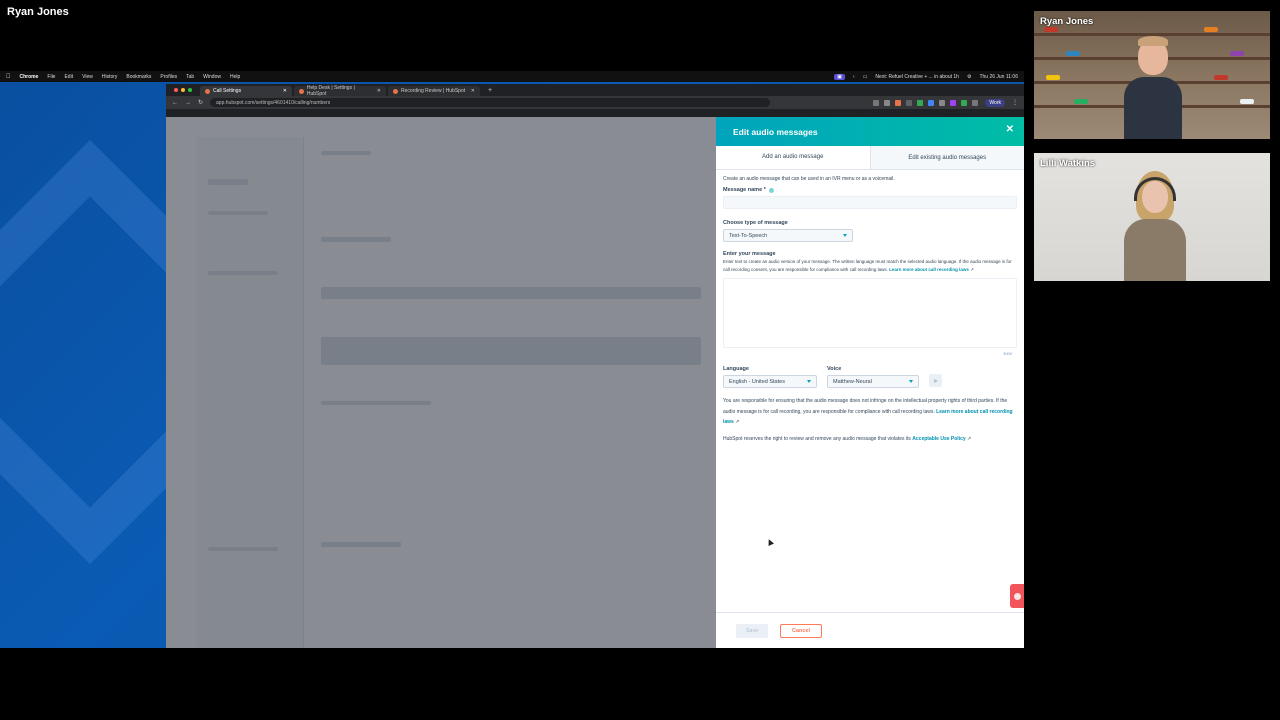  I want to click on extensions-area, so click(926, 102).